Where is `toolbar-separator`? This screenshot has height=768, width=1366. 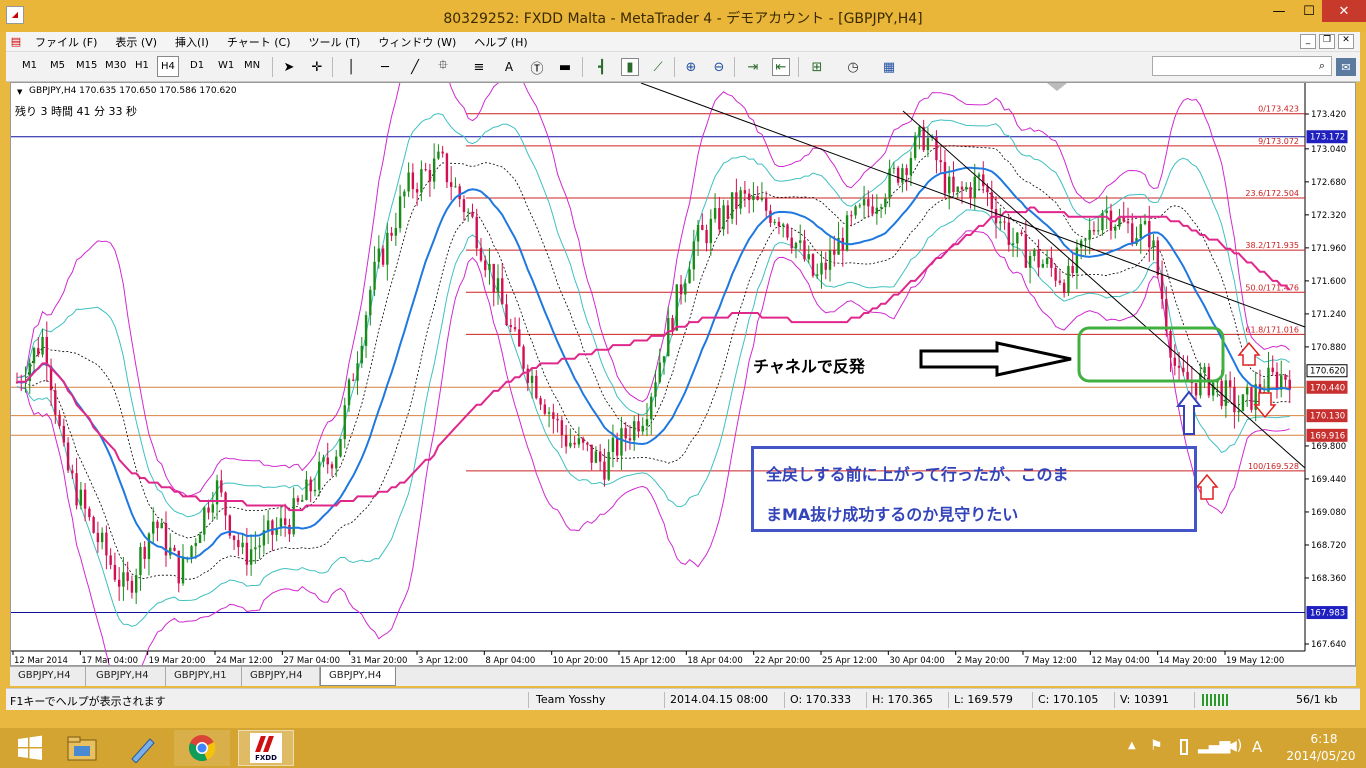 toolbar-separator is located at coordinates (734, 67).